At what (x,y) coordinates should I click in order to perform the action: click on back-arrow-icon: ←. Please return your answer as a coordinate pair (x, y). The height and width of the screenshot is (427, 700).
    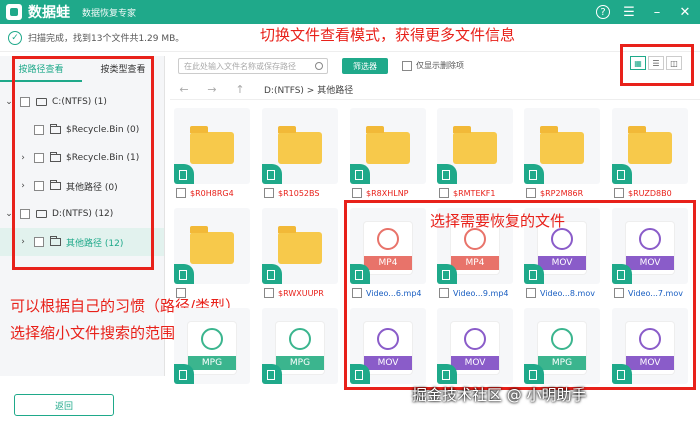
    Looking at the image, I should click on (184, 89).